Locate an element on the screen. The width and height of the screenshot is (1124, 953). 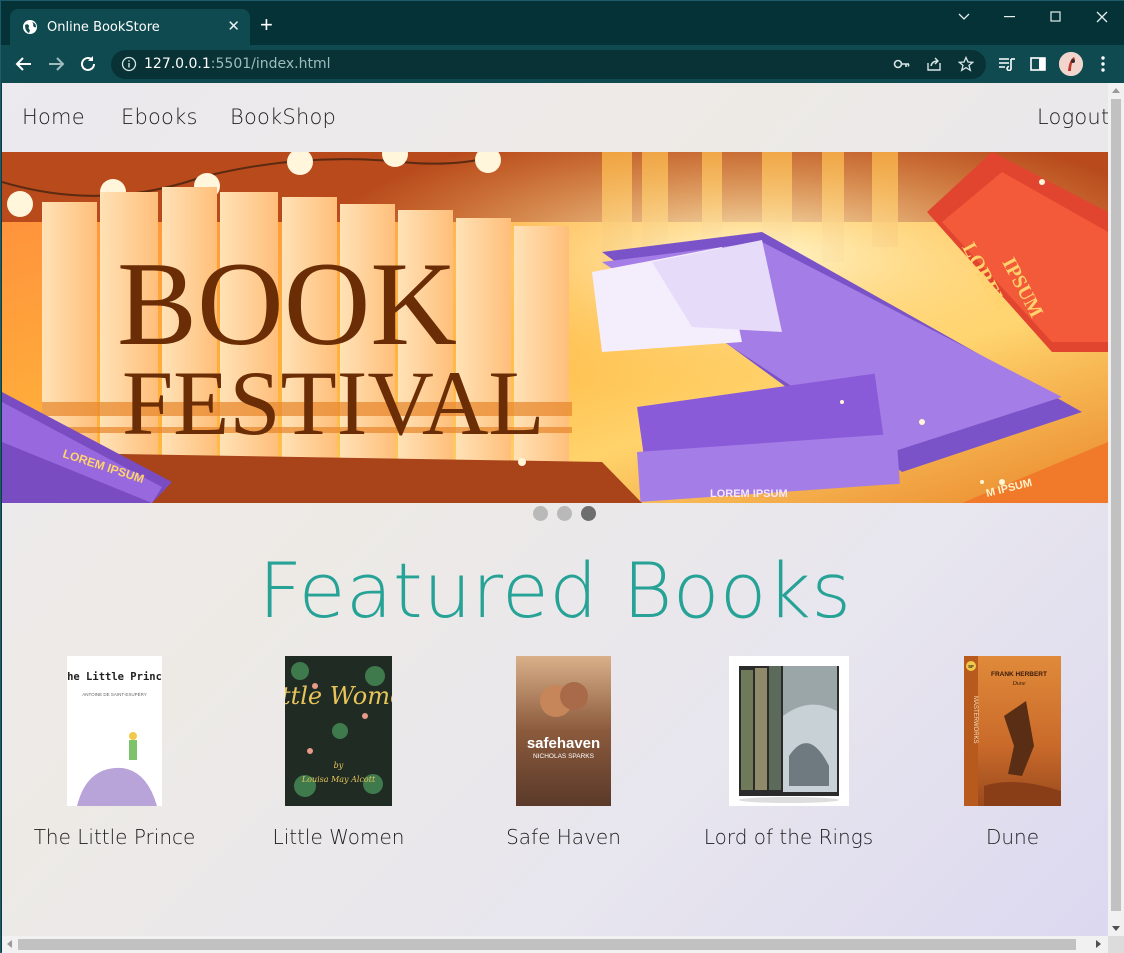
banner-book-text-3: LOREM IPSUM is located at coordinates (749, 494).